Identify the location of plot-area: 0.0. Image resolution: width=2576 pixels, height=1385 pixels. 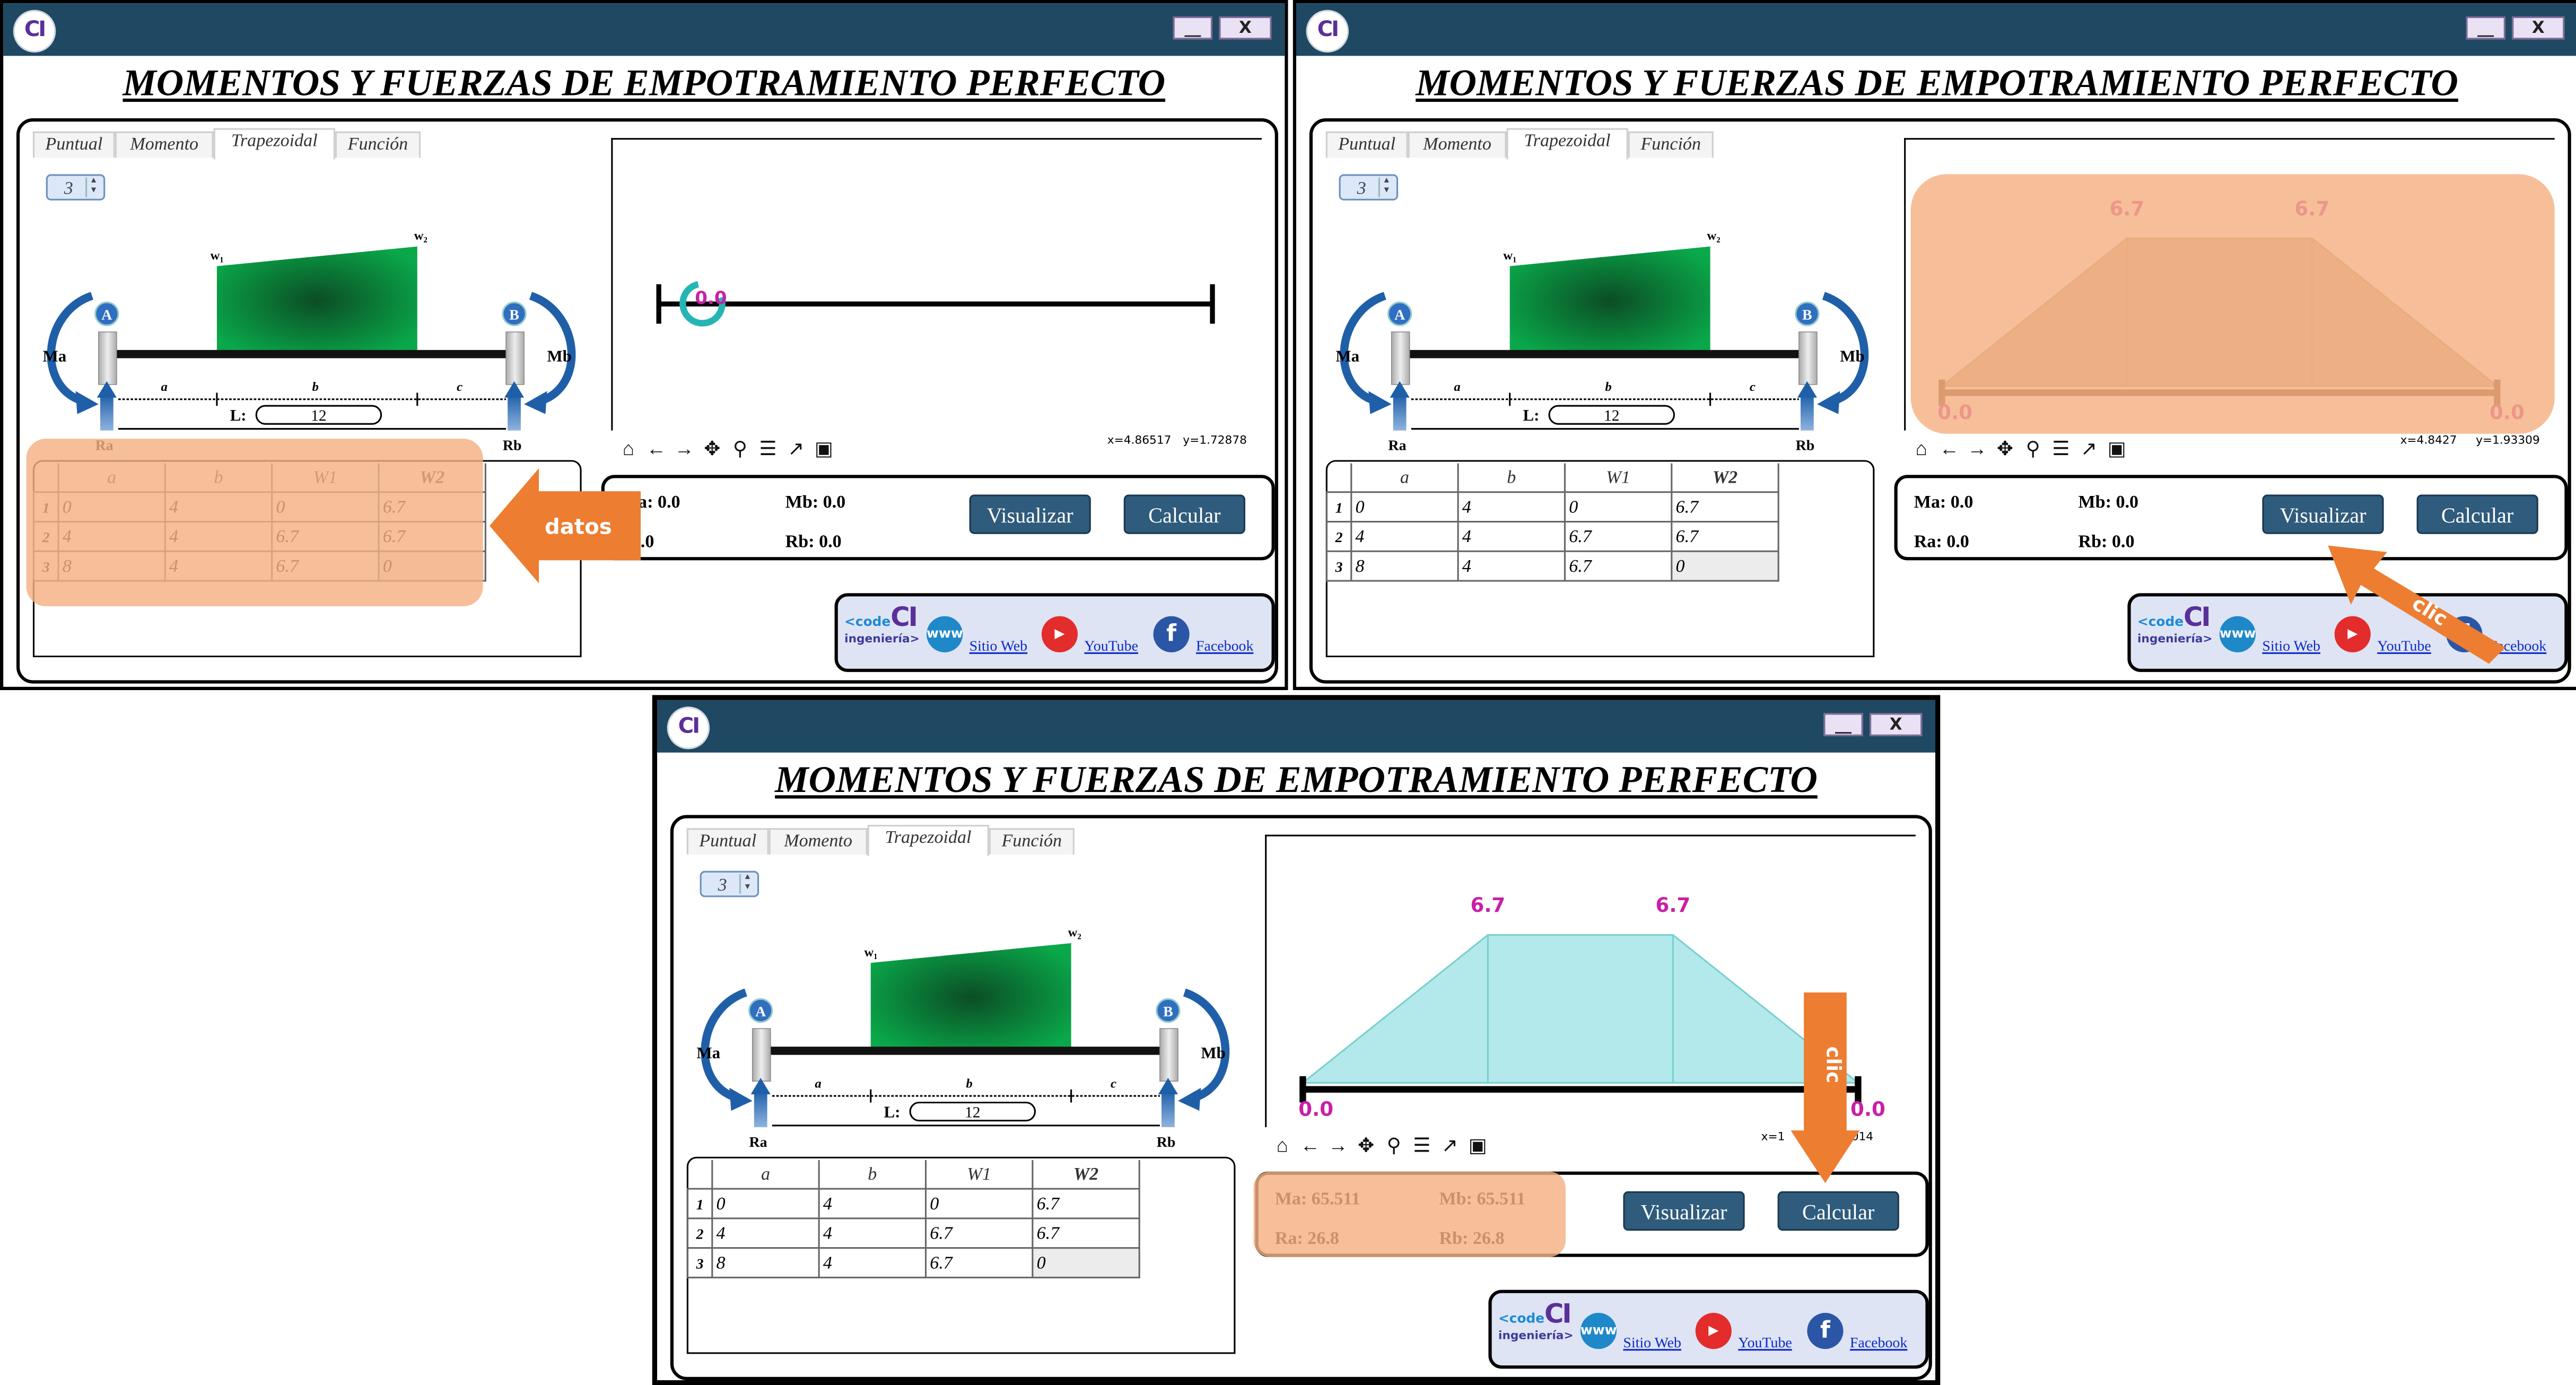
(936, 284).